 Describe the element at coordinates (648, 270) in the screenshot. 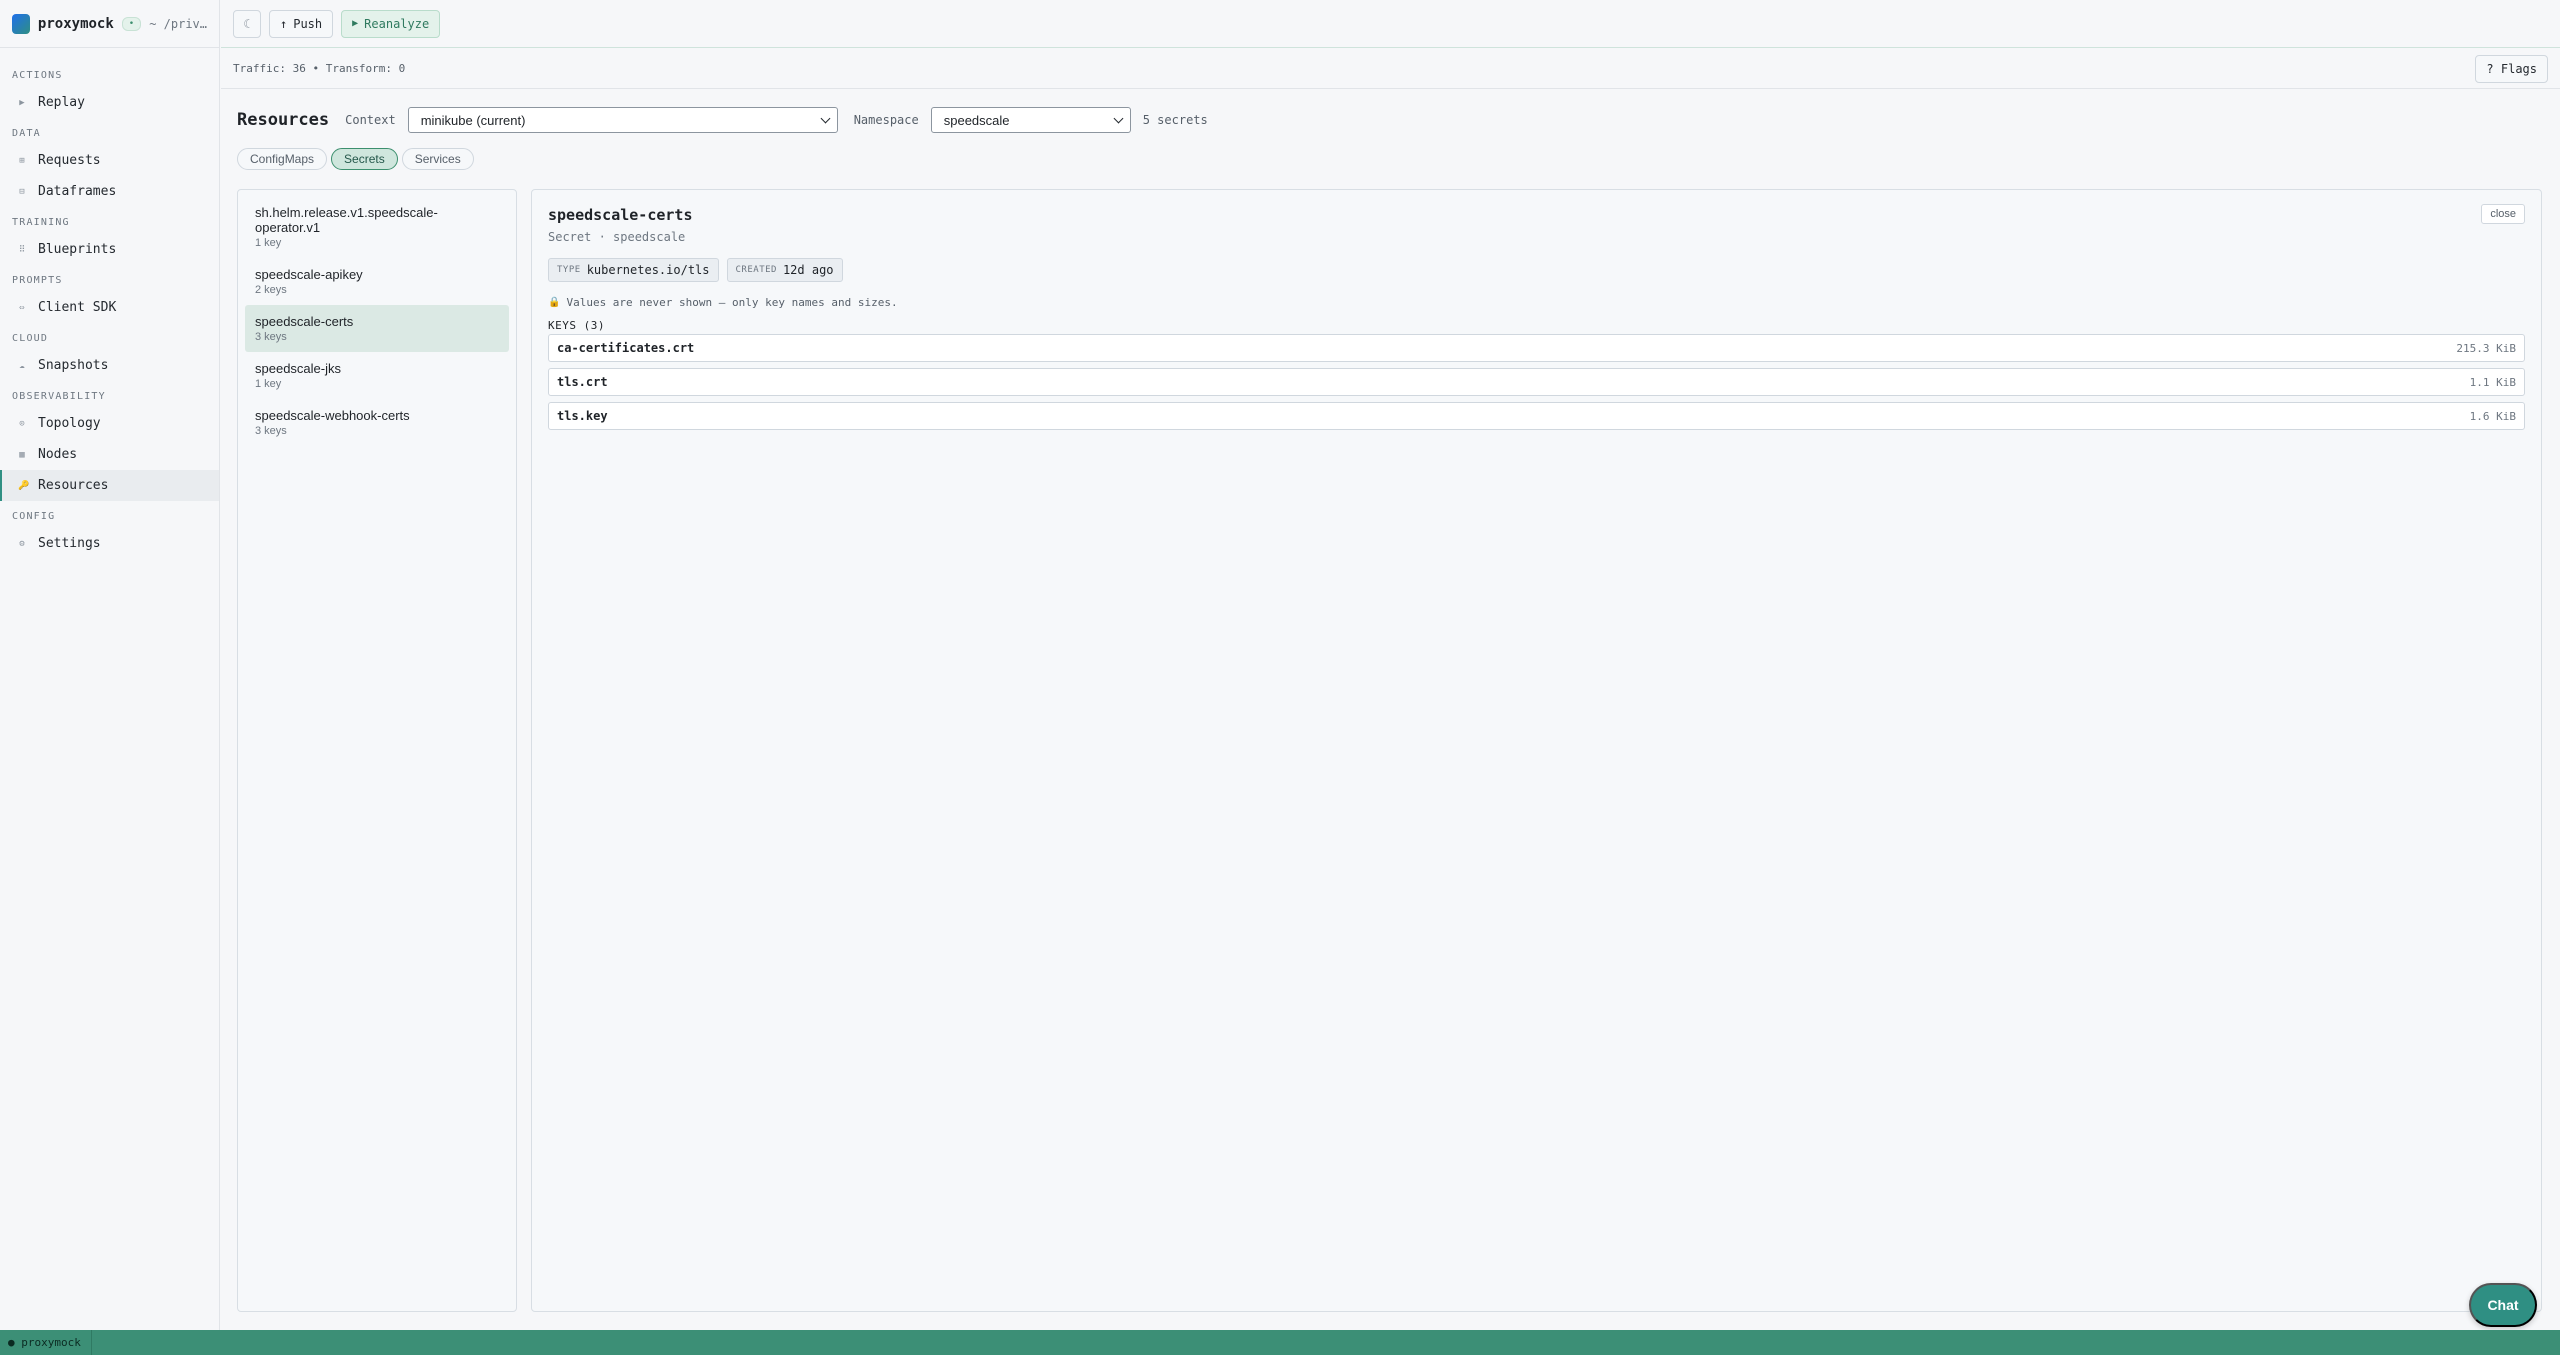

I see `type-value: kubernetes.io/tls` at that location.